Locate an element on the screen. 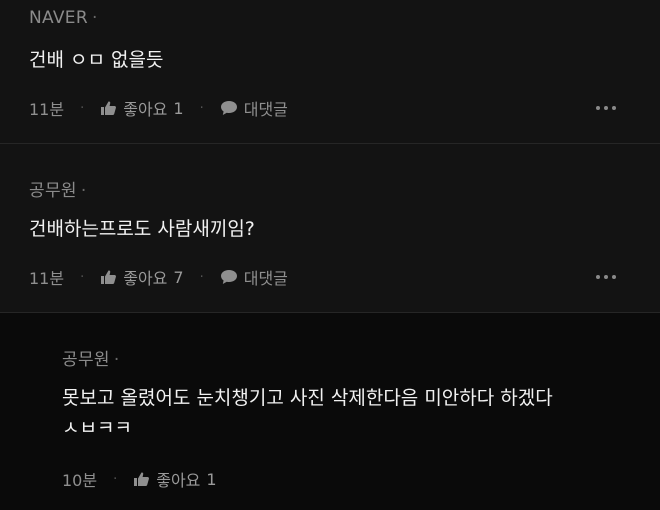  comment-text: 못보고 올렸어도 눈치챙기고 사진 삭제한다음 미안하다 하겠다 ㅅㅂㅋㅋ is located at coordinates (307, 413).